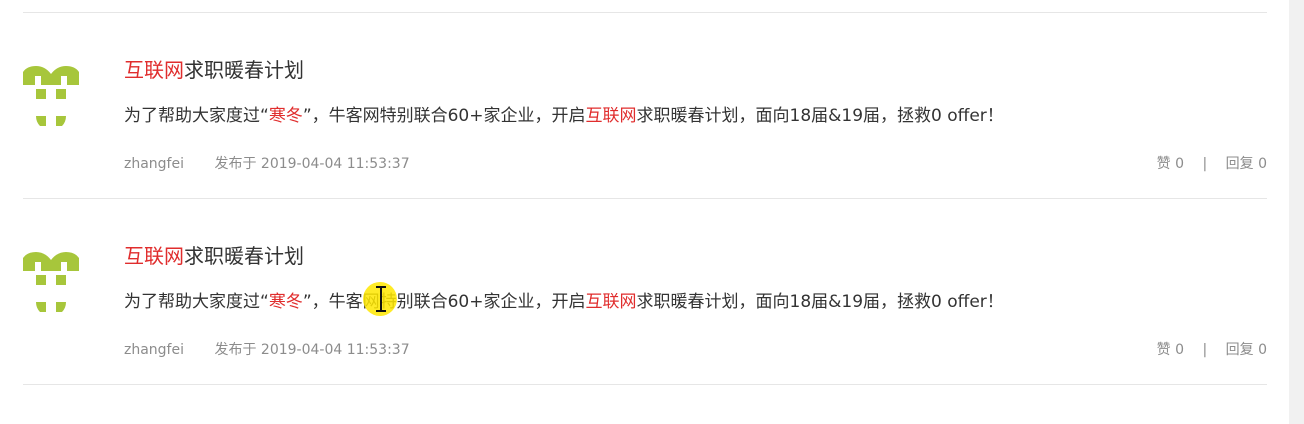 This screenshot has height=424, width=1304. What do you see at coordinates (381, 299) in the screenshot?
I see `text-cursor-icon` at bounding box center [381, 299].